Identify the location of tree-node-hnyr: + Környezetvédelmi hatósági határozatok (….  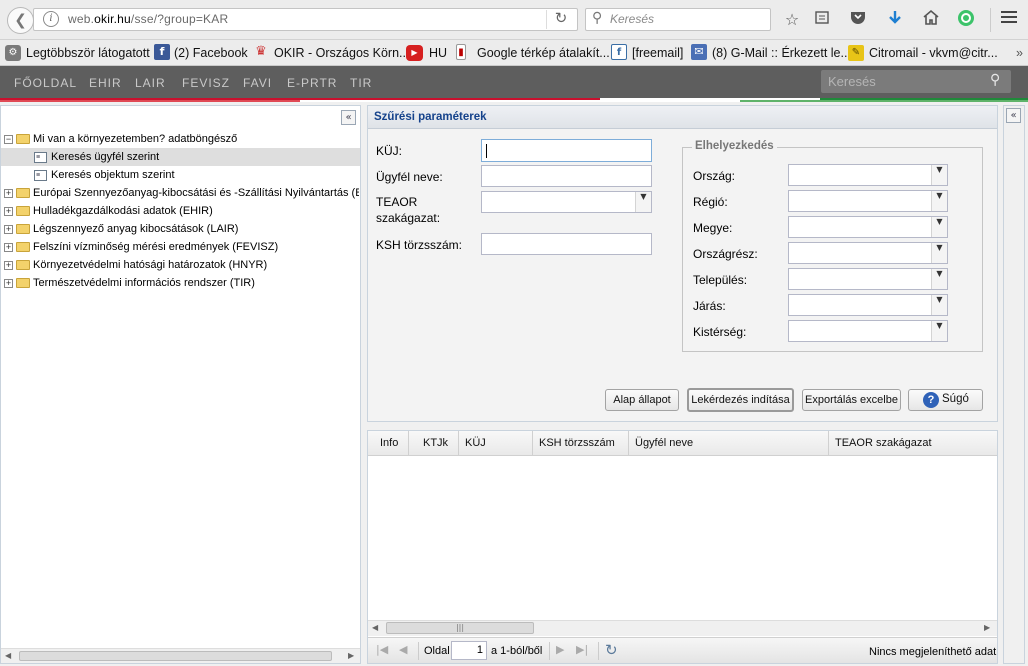
(135, 265).